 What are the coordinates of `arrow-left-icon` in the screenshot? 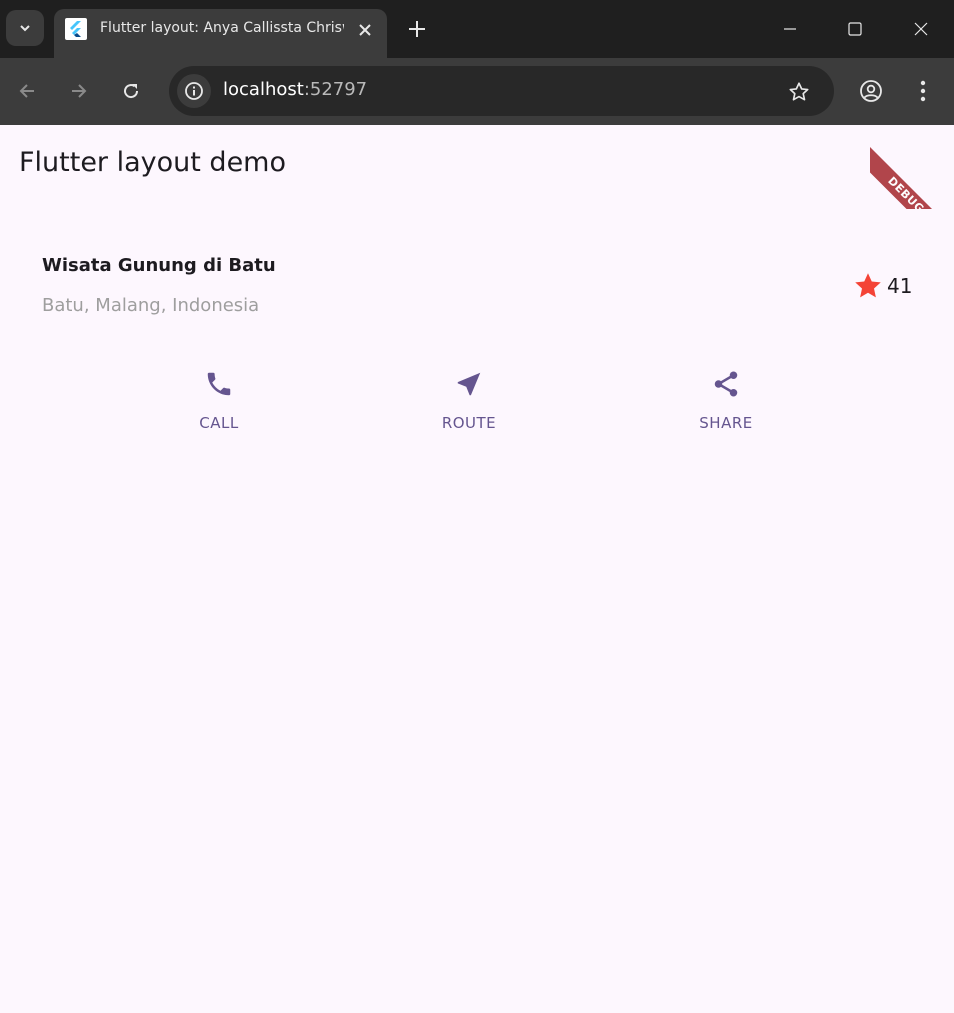 It's located at (26, 91).